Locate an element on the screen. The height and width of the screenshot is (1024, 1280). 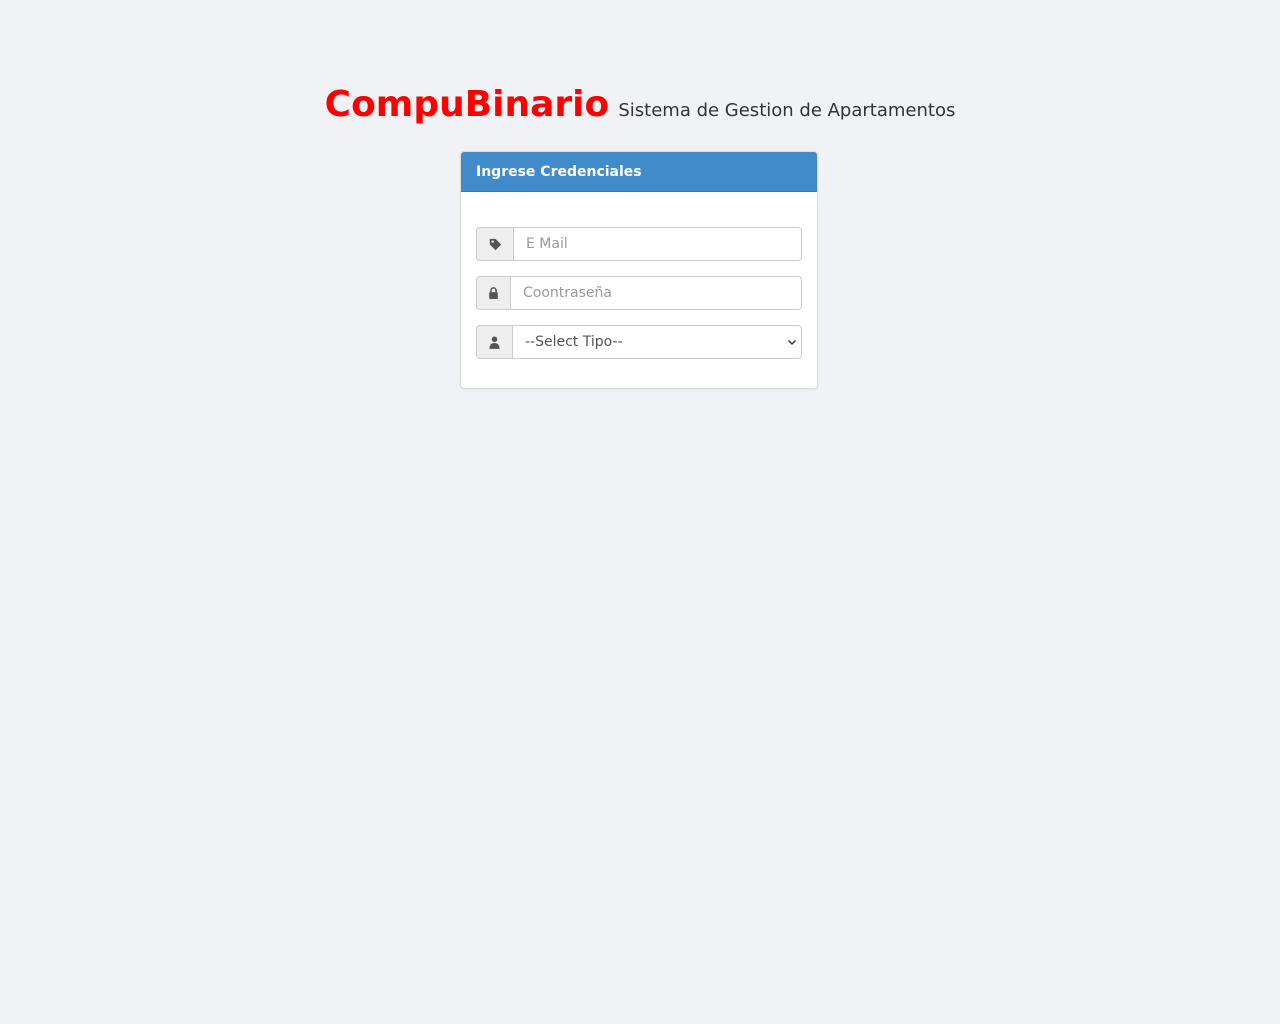
password-field is located at coordinates (656, 293).